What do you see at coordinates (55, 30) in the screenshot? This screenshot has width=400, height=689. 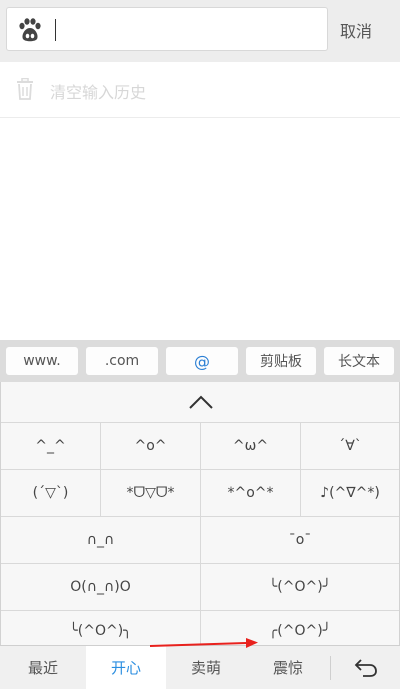 I see `text-caret` at bounding box center [55, 30].